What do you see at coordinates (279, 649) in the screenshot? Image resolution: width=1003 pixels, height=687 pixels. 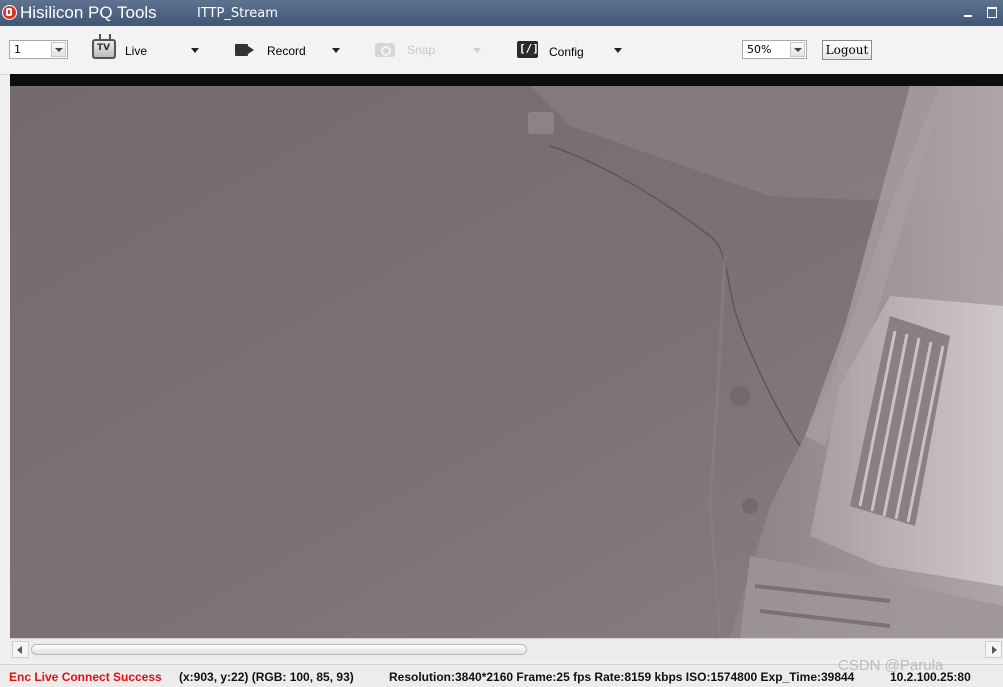 I see `scrollbar-thumb` at bounding box center [279, 649].